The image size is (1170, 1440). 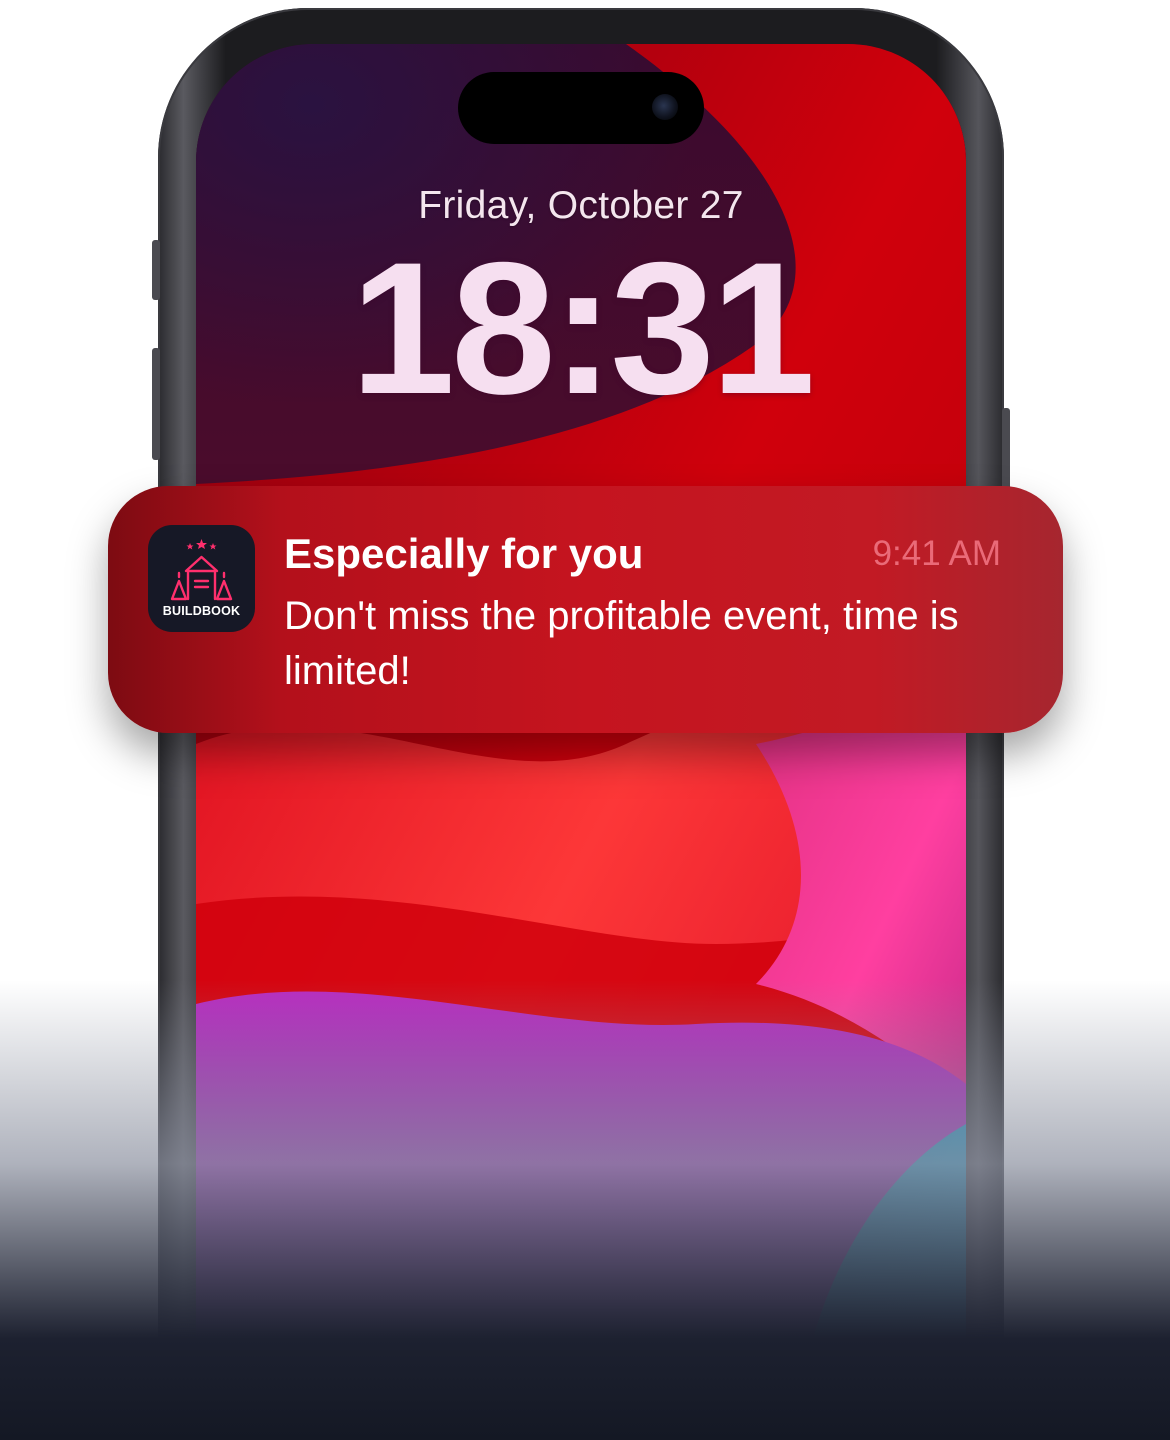 I want to click on castle-icon, so click(x=201, y=570).